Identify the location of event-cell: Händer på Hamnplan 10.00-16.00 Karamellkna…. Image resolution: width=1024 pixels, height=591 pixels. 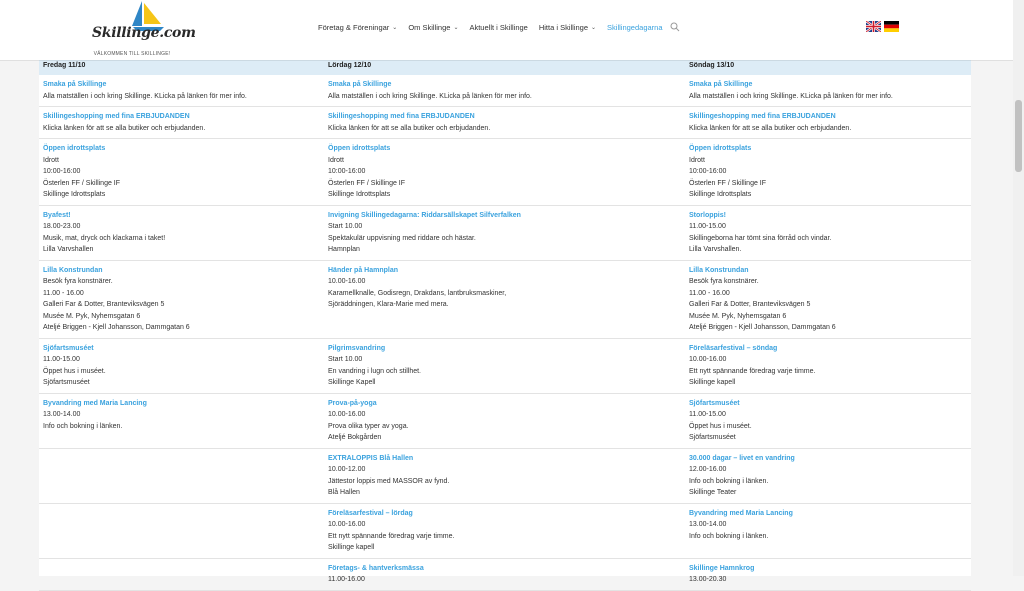
(505, 288).